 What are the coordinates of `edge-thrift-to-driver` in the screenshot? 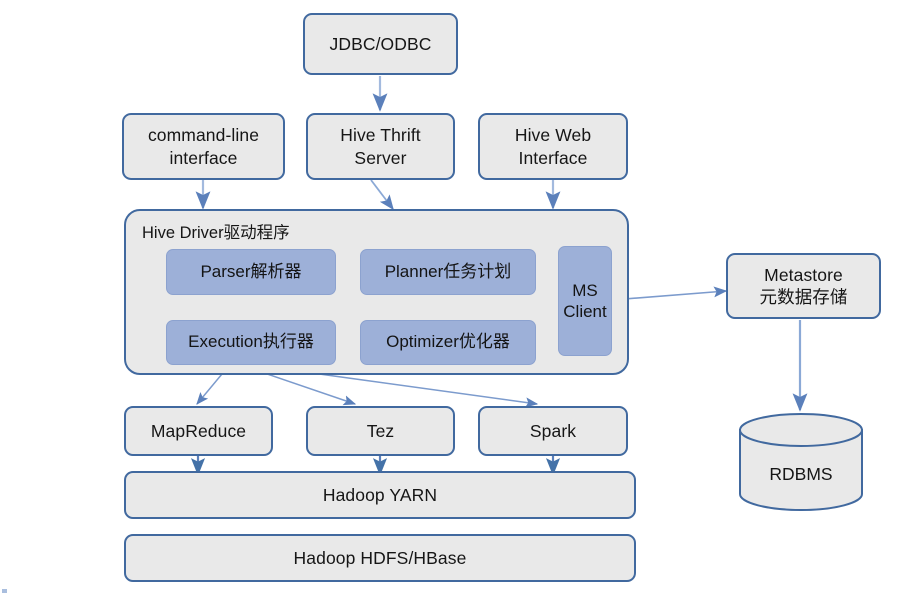 It's located at (382, 195).